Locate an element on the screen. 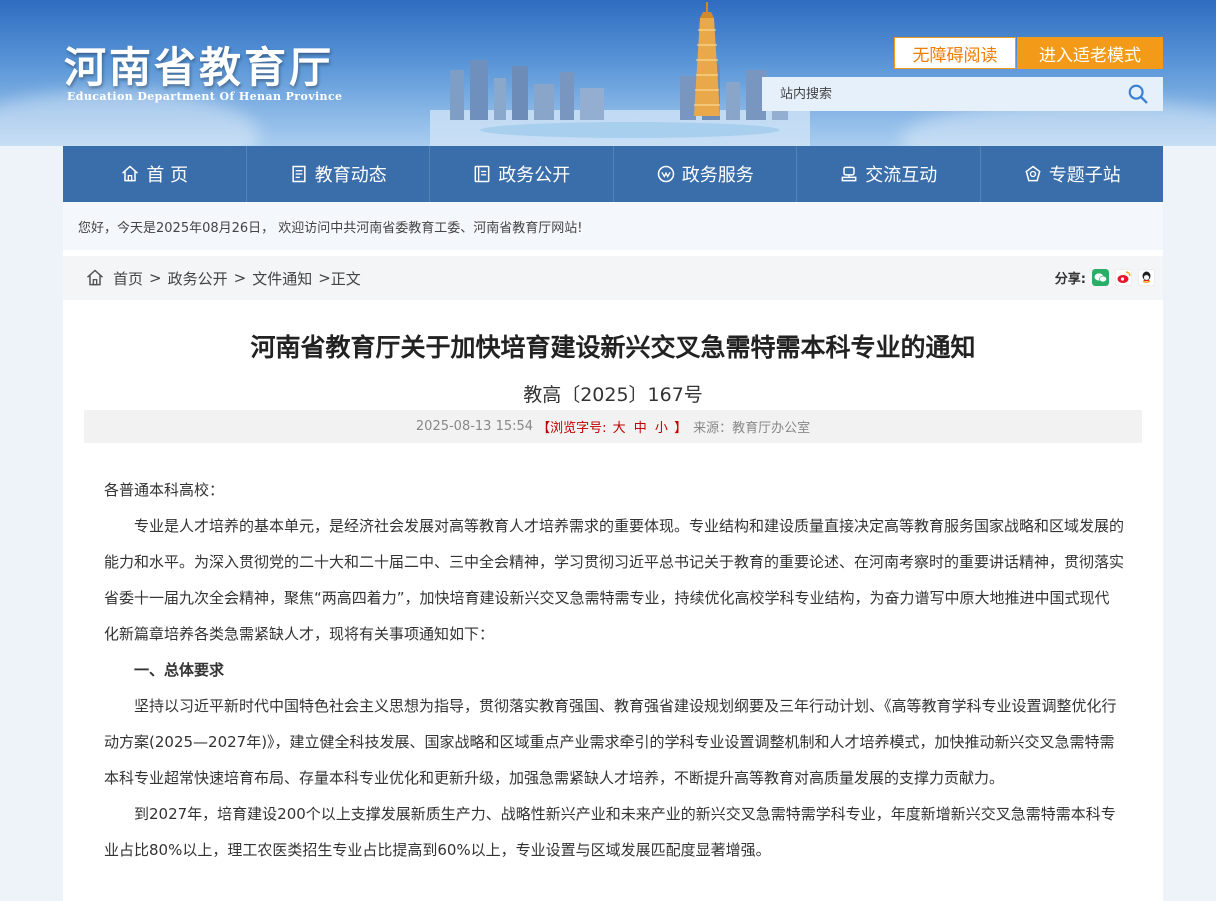 The height and width of the screenshot is (901, 1216). nav-item-education-news: 教育动态 is located at coordinates (338, 174).